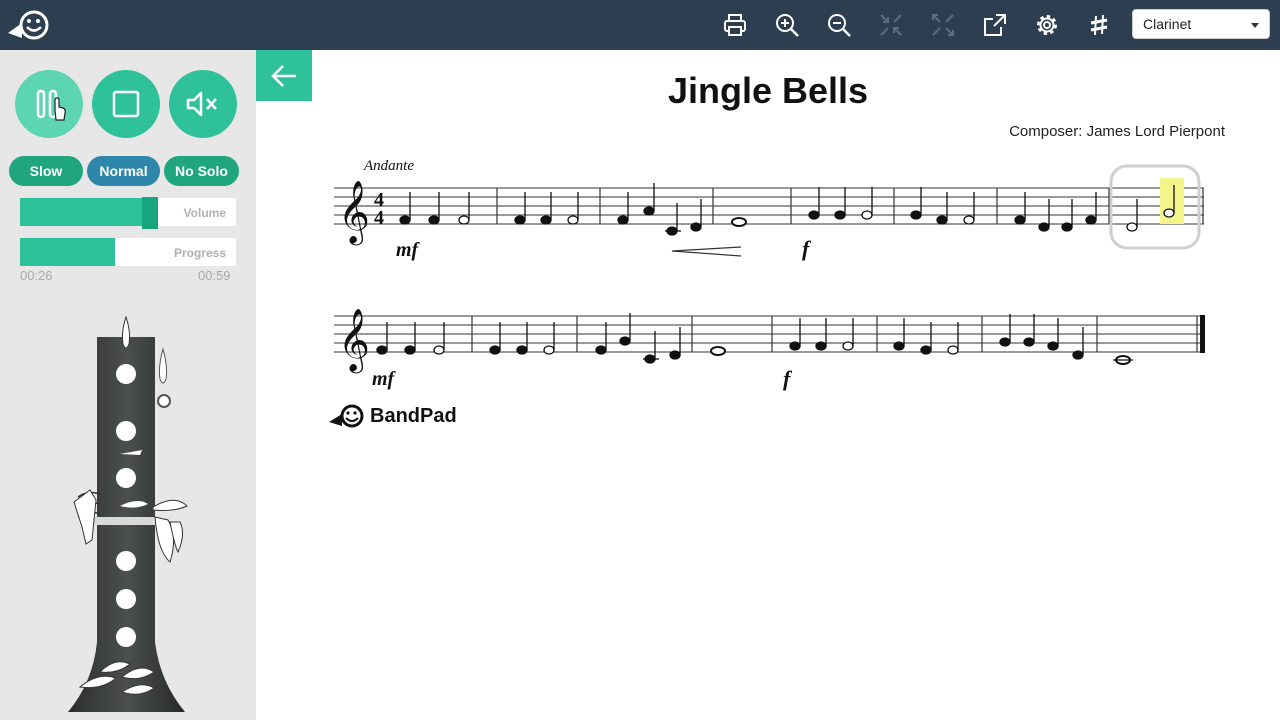 The image size is (1280, 722). What do you see at coordinates (640, 25) in the screenshot?
I see `top-bar: Clarinet` at bounding box center [640, 25].